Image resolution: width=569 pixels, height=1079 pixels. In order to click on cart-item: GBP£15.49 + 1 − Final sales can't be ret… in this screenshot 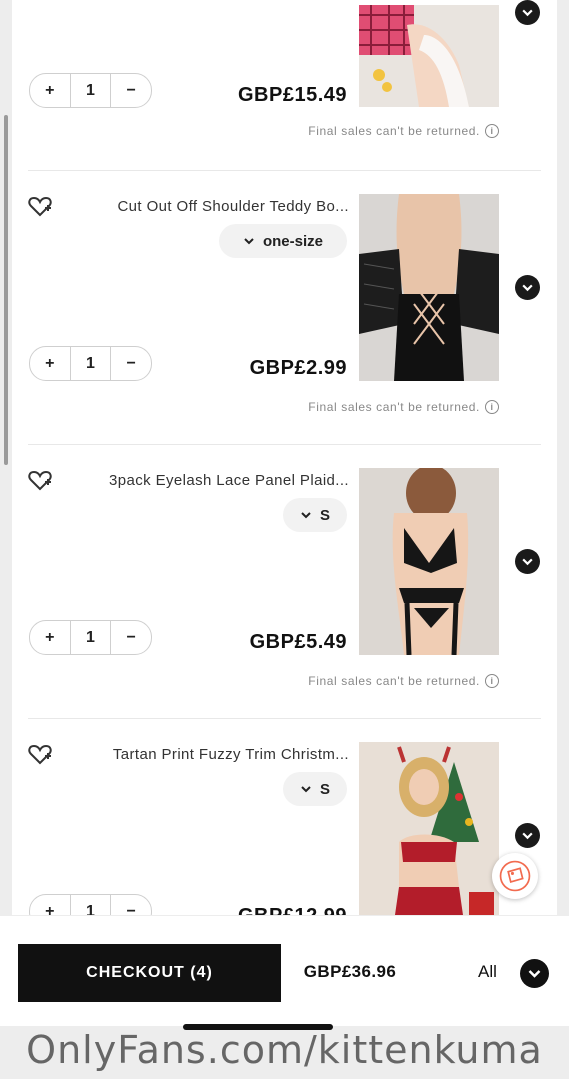, I will do `click(284, 69)`.